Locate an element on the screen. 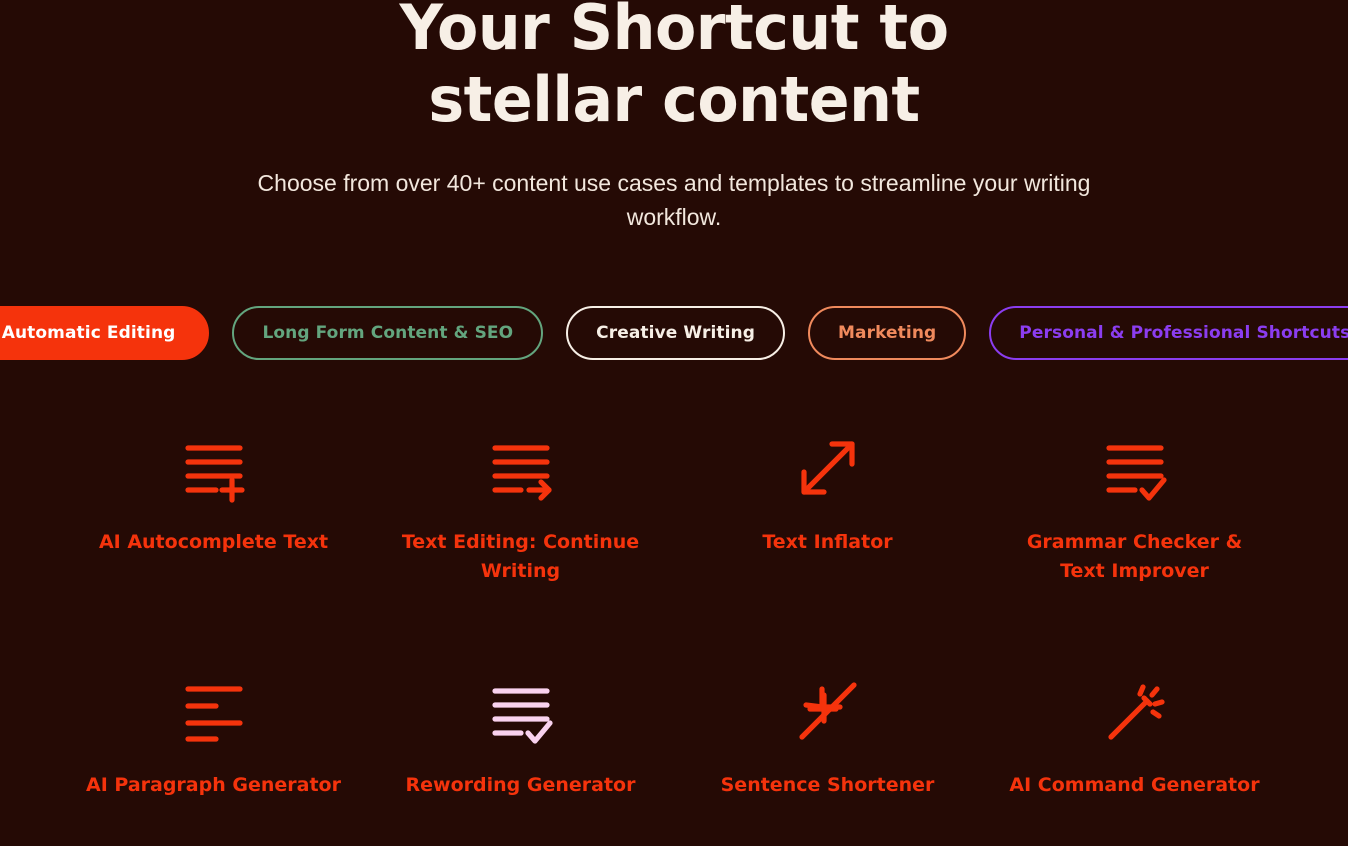  filter-pill-4: Personal & Professional Shortcuts is located at coordinates (1168, 333).